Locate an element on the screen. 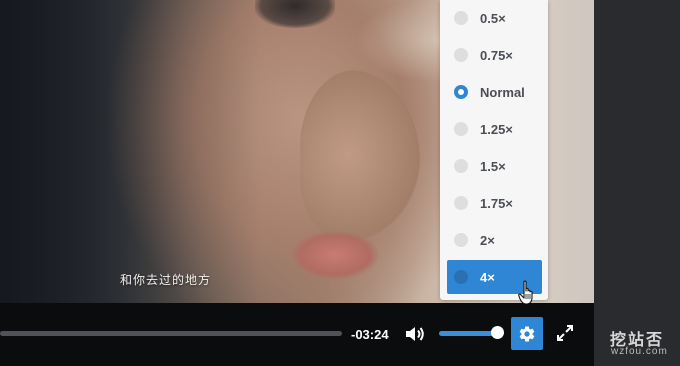  speed-option-label: 2× is located at coordinates (487, 240).